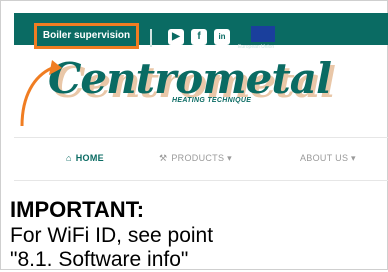 The image size is (388, 272). What do you see at coordinates (212, 100) in the screenshot?
I see `logo-tagline: HEATING TECHNIQUE` at bounding box center [212, 100].